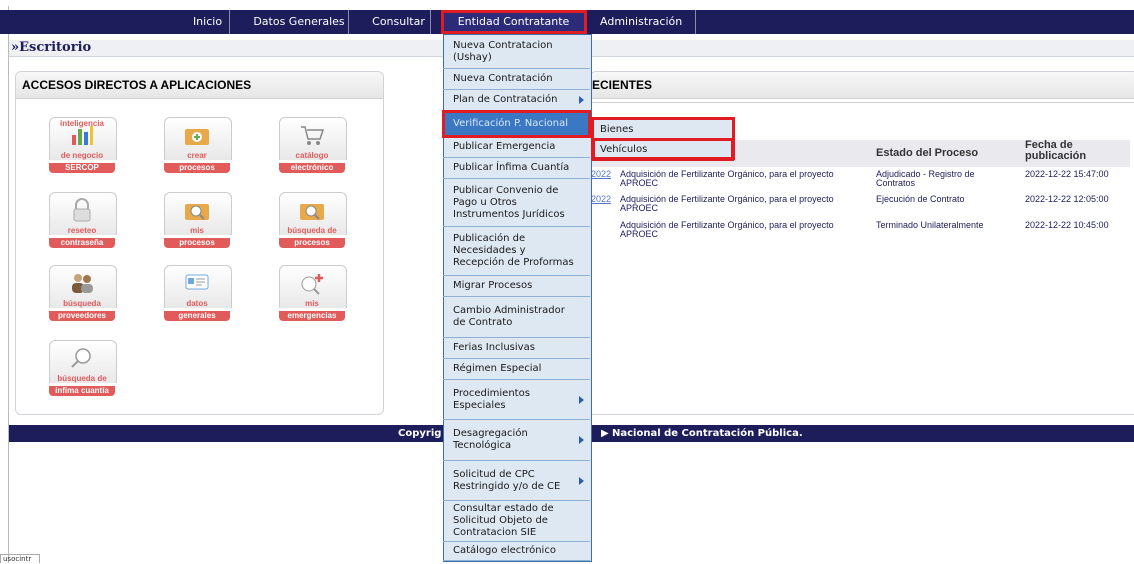  I want to click on dropdown-item-label: Nueva Contratacion (Ushay), so click(503, 51).